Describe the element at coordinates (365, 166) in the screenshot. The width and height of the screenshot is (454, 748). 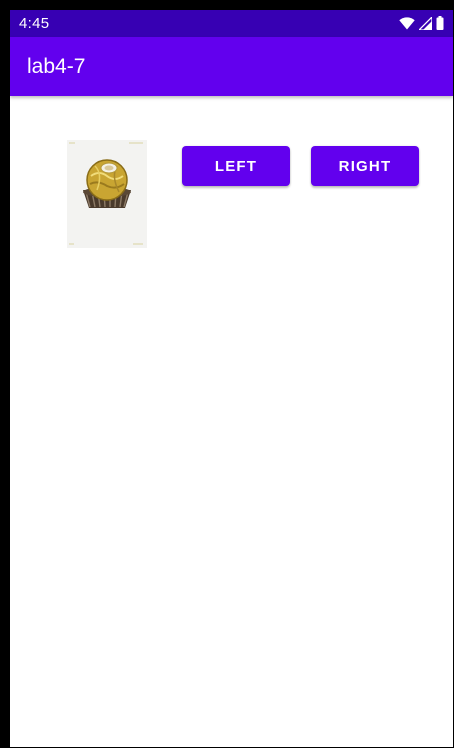
I see `right-button: RIGHT` at that location.